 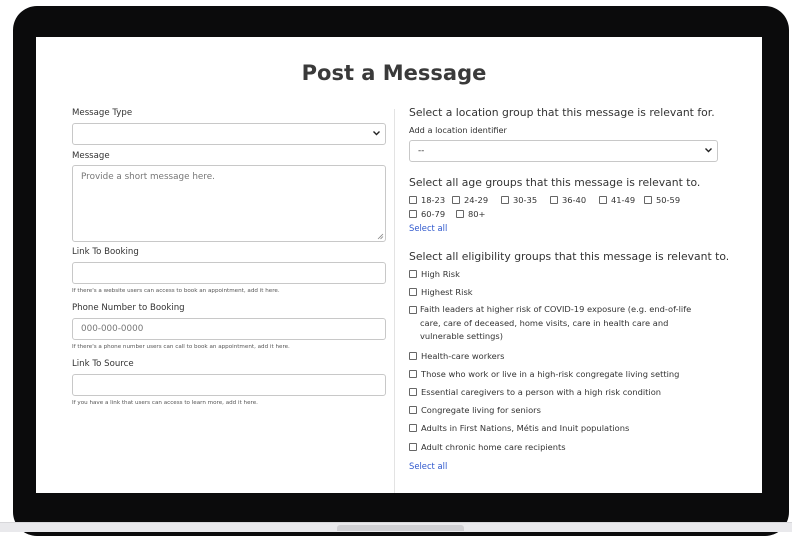 What do you see at coordinates (103, 364) in the screenshot?
I see `link-source-label: Link To Source` at bounding box center [103, 364].